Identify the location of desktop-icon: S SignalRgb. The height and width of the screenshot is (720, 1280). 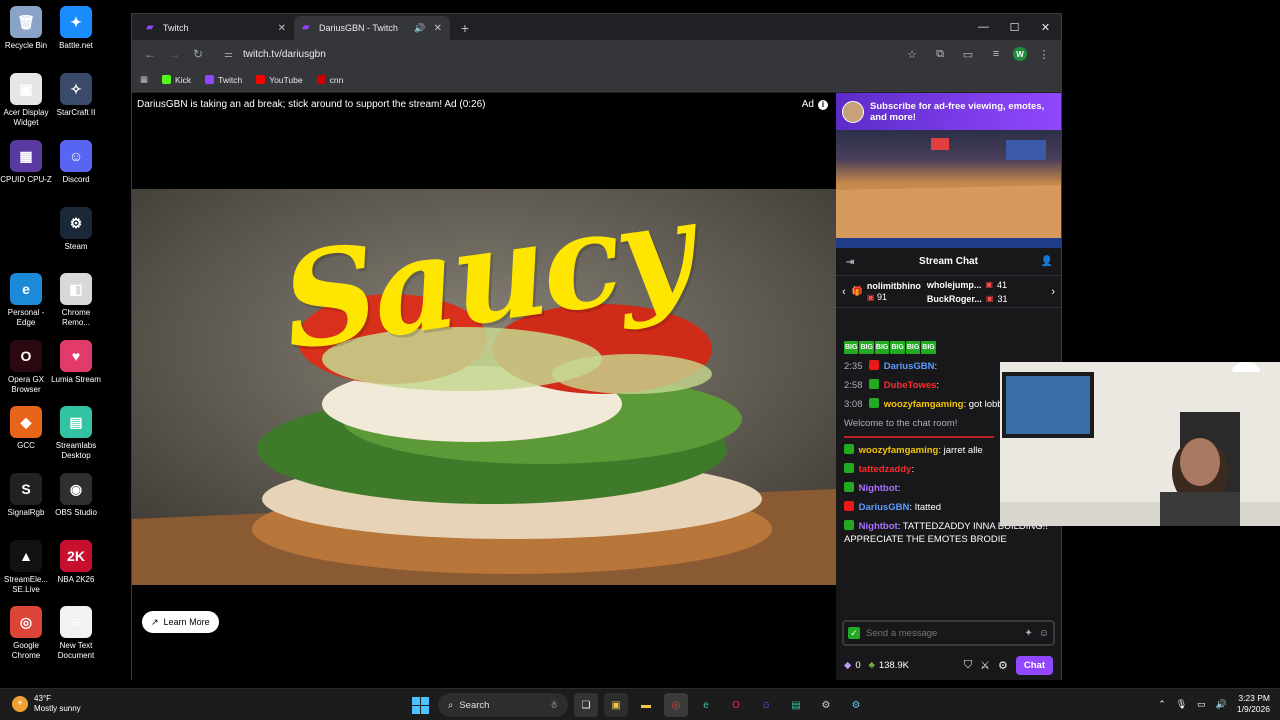
(26, 495).